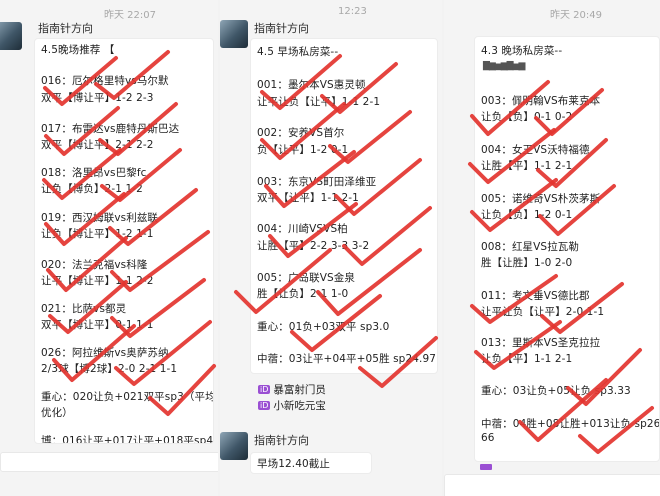  Describe the element at coordinates (292, 389) in the screenshot. I see `reaction-row: iD 暴富射门员` at that location.